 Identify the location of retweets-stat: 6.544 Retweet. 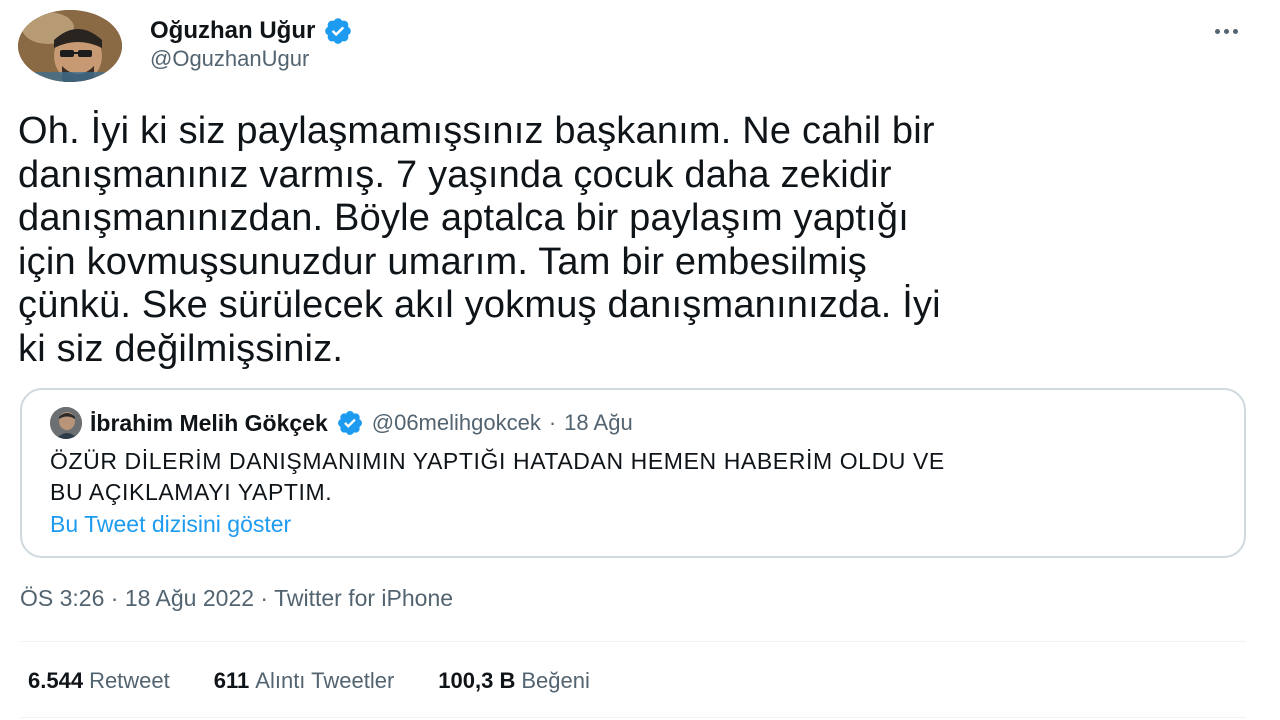
(99, 681).